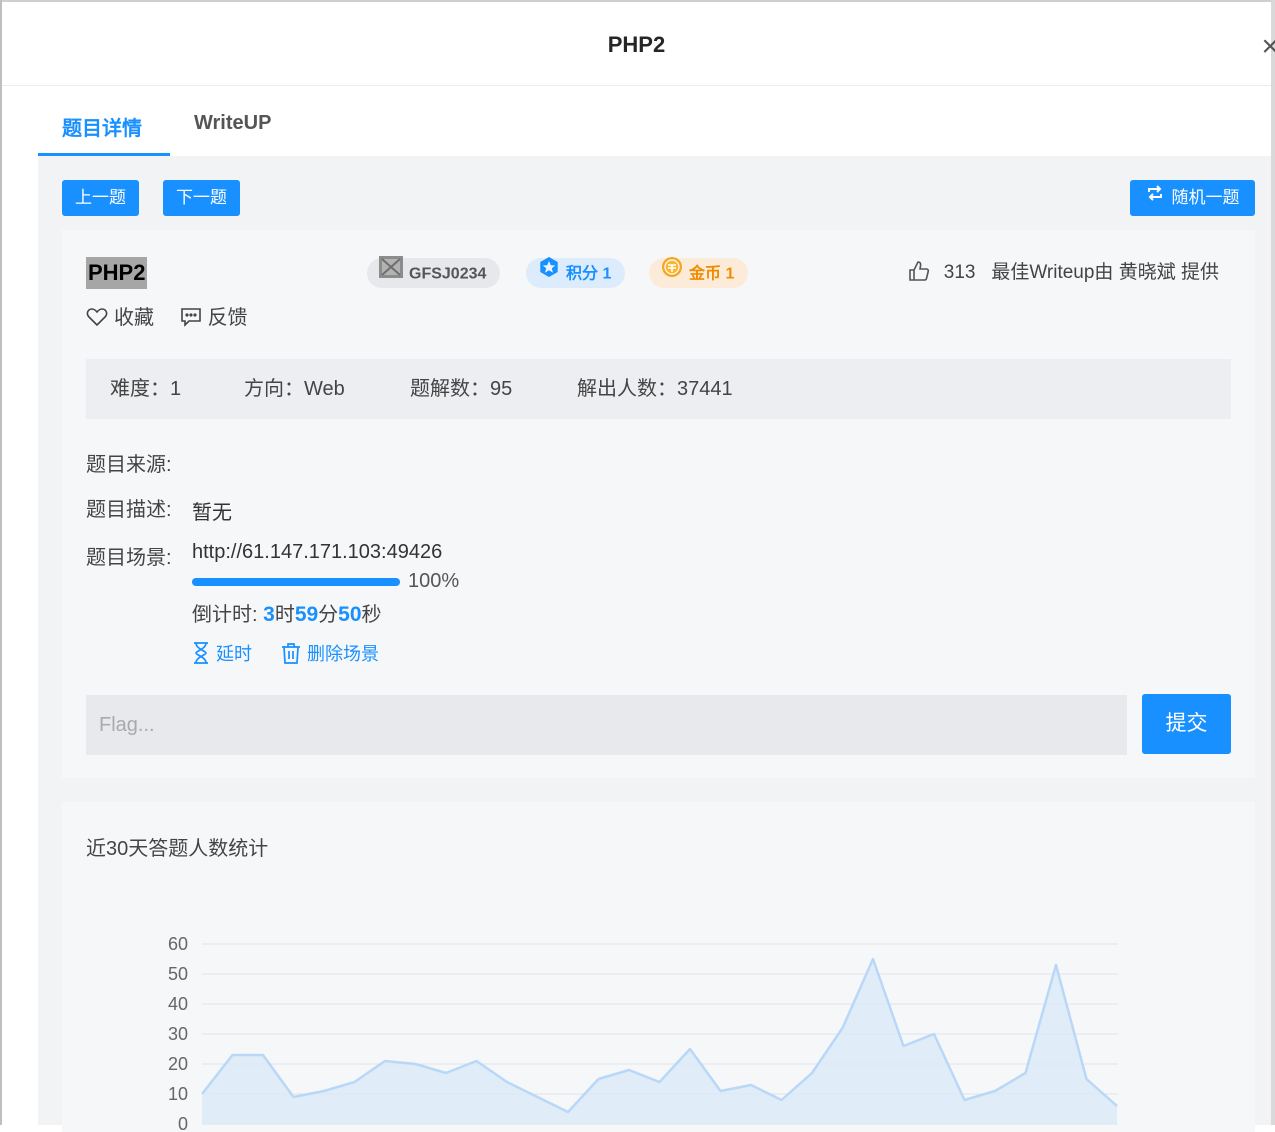 The image size is (1275, 1132). What do you see at coordinates (549, 272) in the screenshot?
I see `star-icon` at bounding box center [549, 272].